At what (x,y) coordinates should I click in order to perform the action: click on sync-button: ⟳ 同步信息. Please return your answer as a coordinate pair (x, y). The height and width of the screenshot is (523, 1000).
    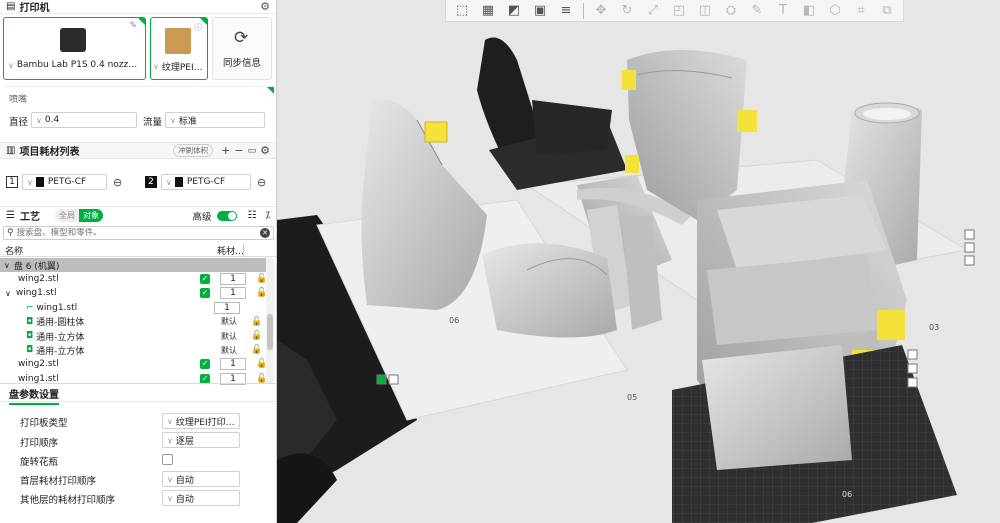
    Looking at the image, I should click on (242, 48).